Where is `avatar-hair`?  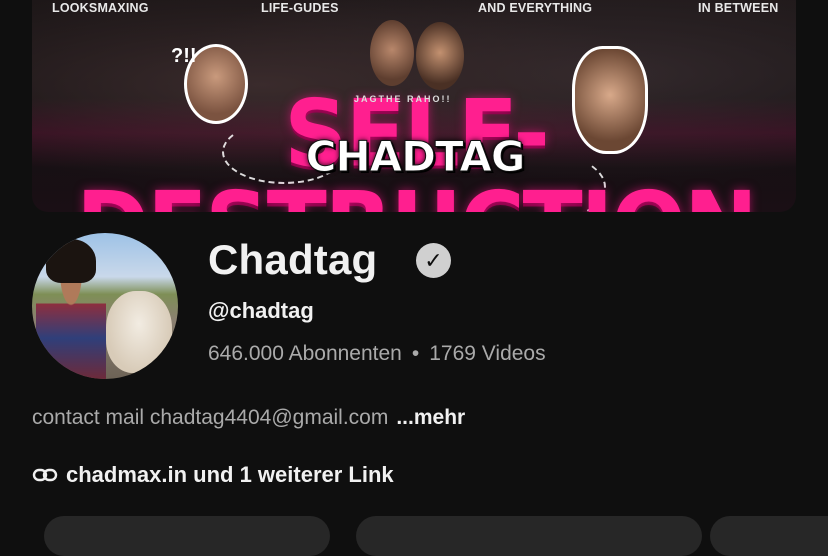
avatar-hair is located at coordinates (71, 261).